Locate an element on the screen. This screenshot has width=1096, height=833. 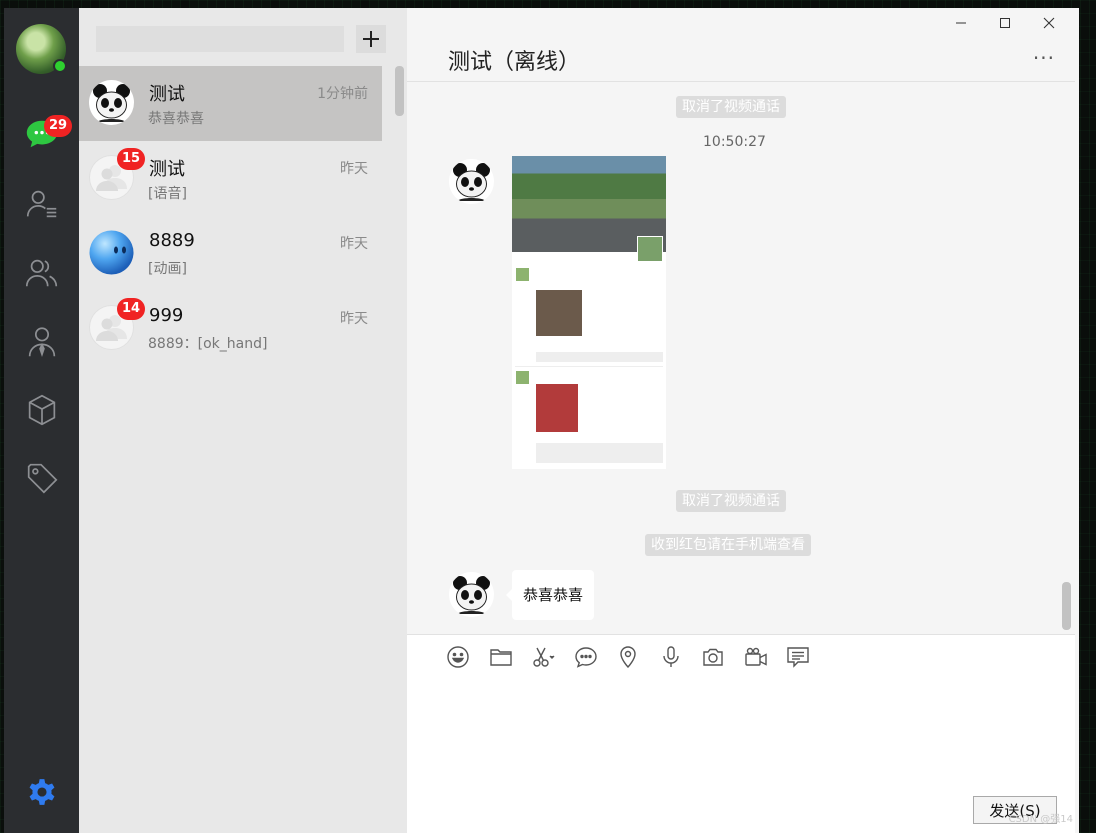
message-composer: 发送(S) CSDN @强14 is located at coordinates (741, 733).